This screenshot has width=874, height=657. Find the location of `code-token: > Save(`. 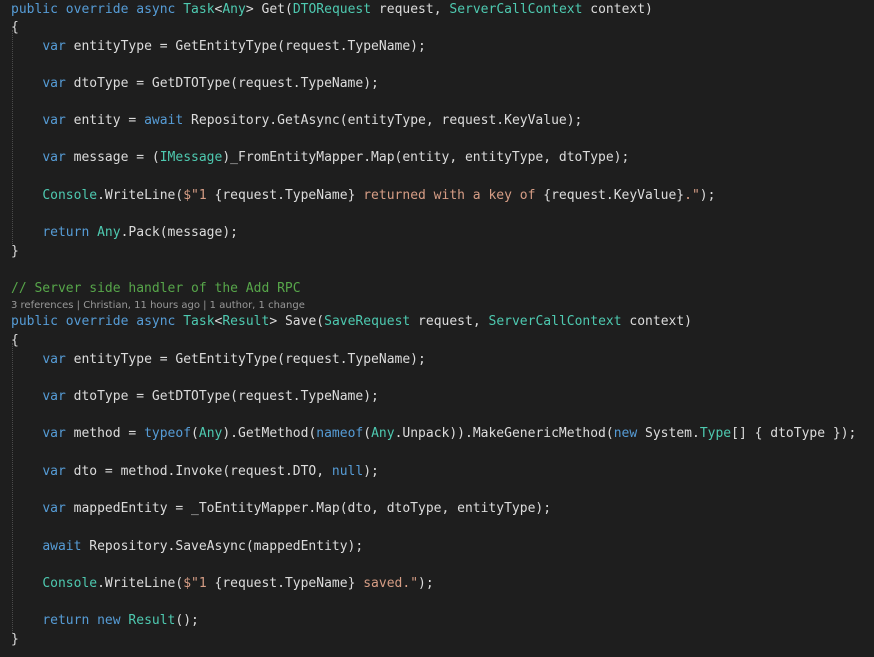

code-token: > Save( is located at coordinates (297, 321).